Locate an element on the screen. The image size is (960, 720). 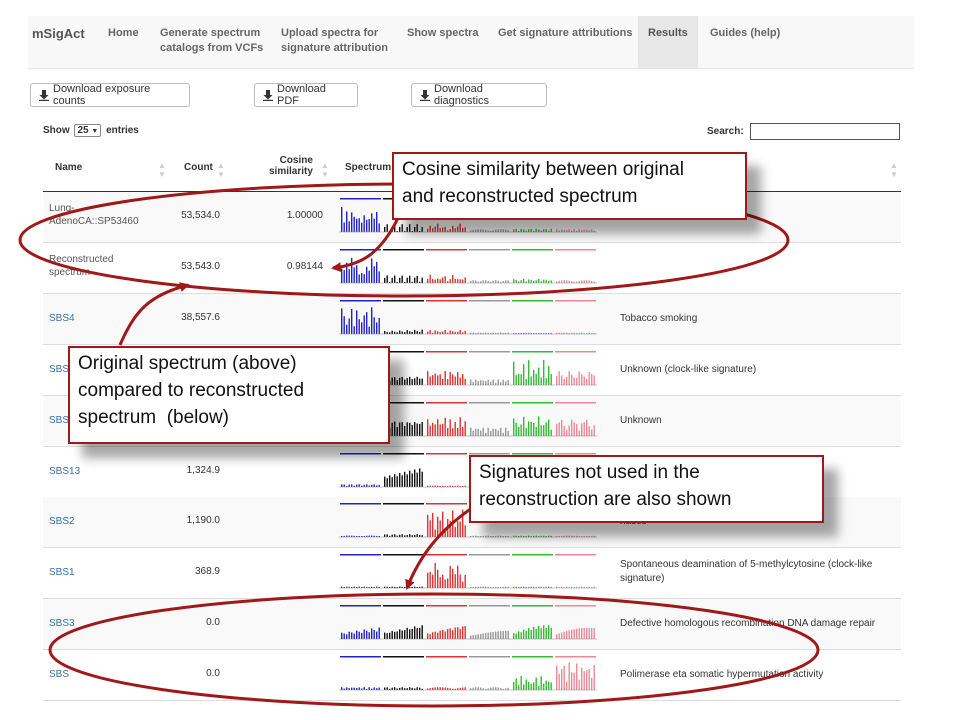
arrow-unused is located at coordinates (439, 548).